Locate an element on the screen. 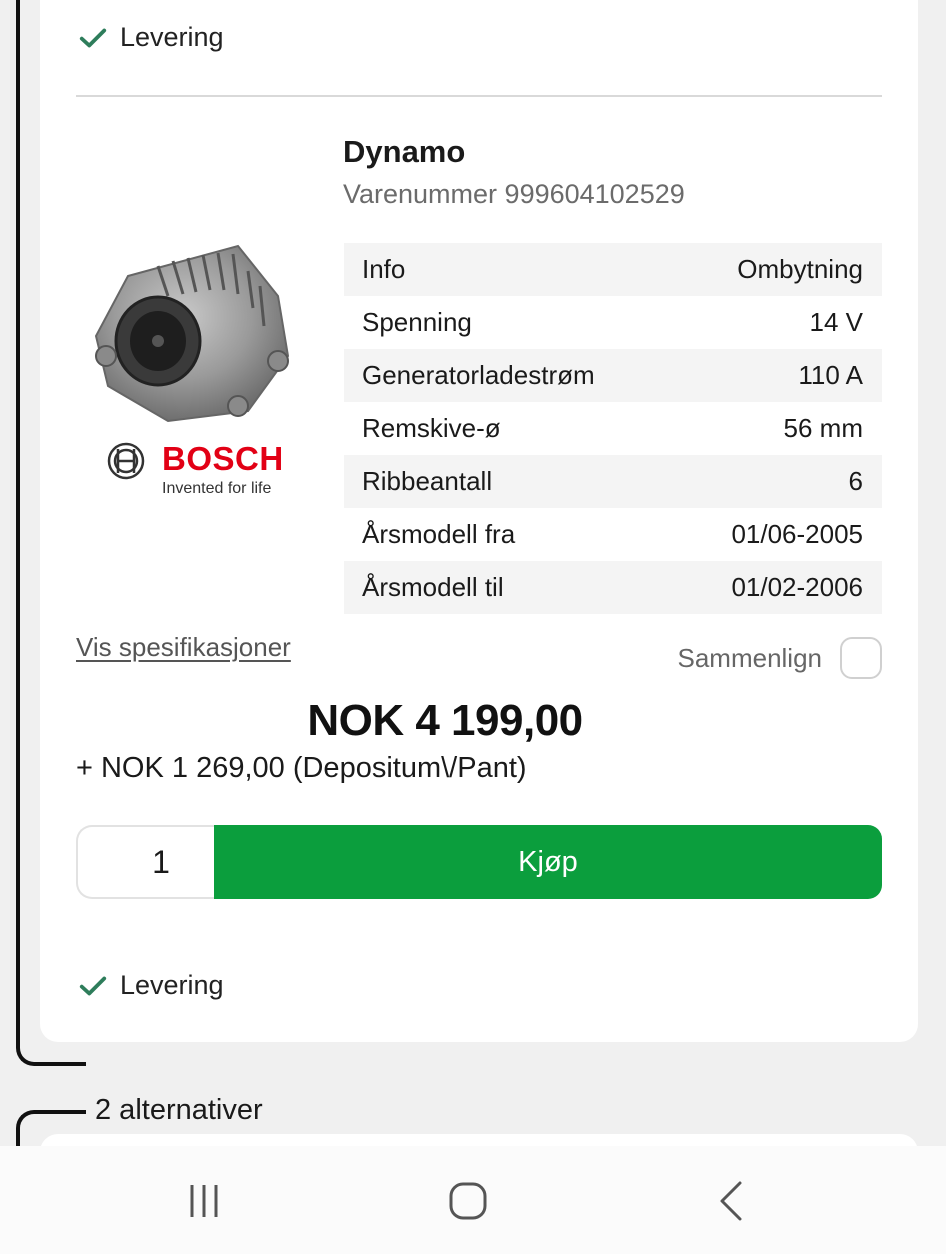 This screenshot has height=1254, width=946. product-sku: Varenummer 999604102529 is located at coordinates (514, 194).